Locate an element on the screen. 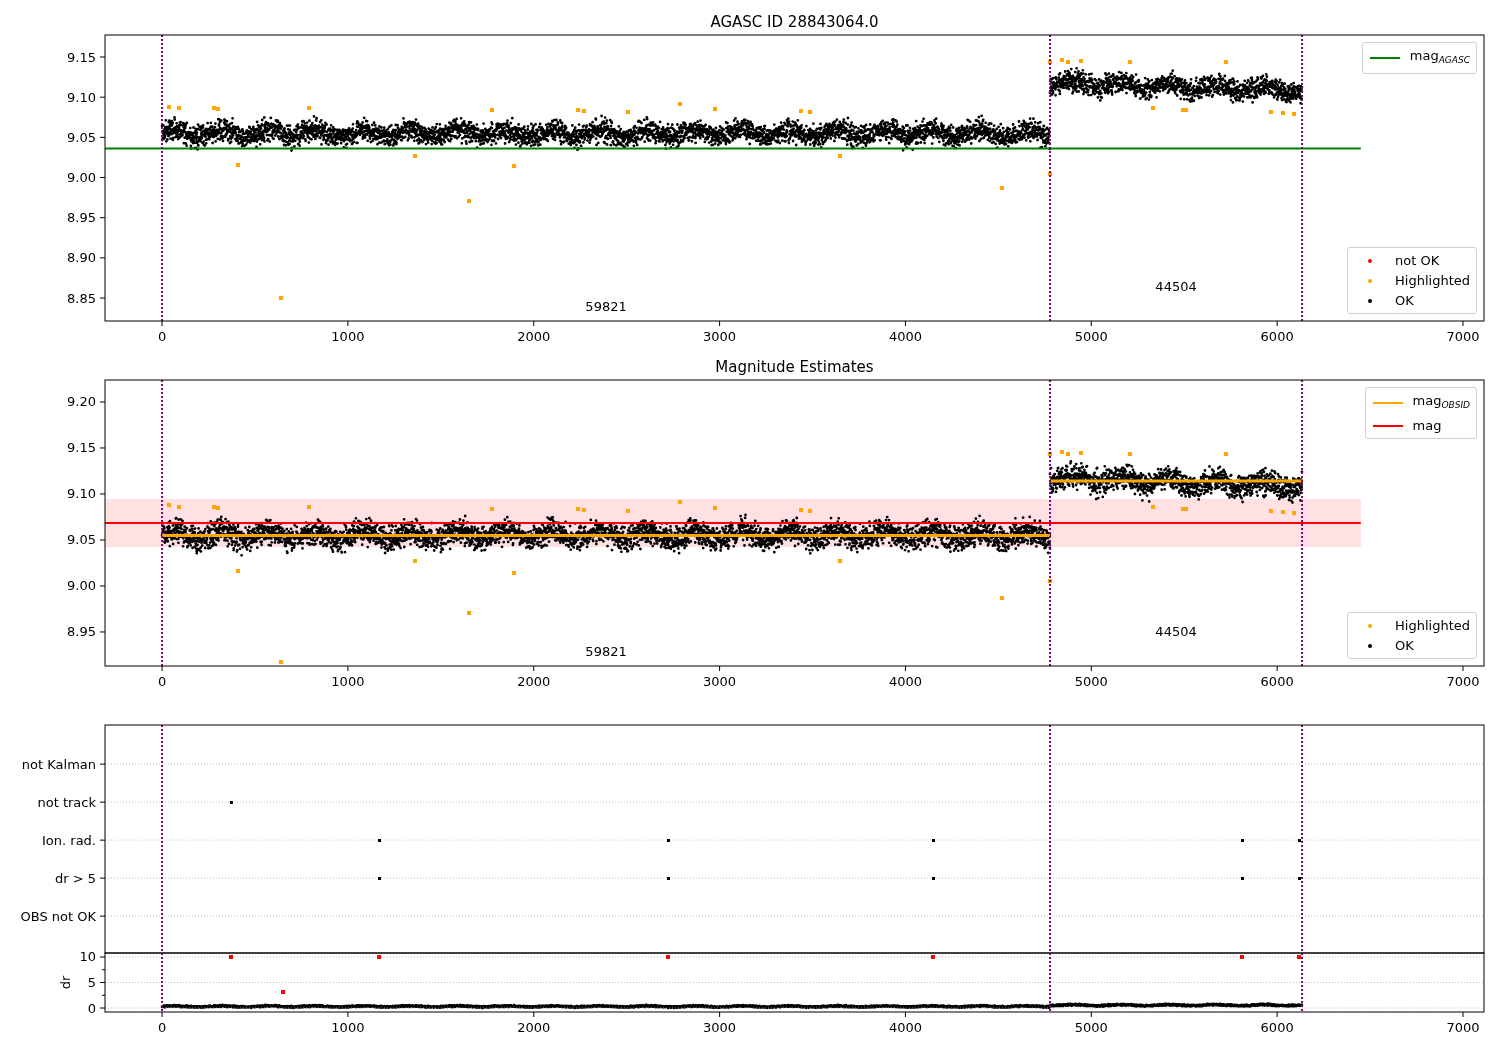 Image resolution: width=1500 pixels, height=1050 pixels. legend-label: mag$_{OBSID}$ is located at coordinates (1441, 402).